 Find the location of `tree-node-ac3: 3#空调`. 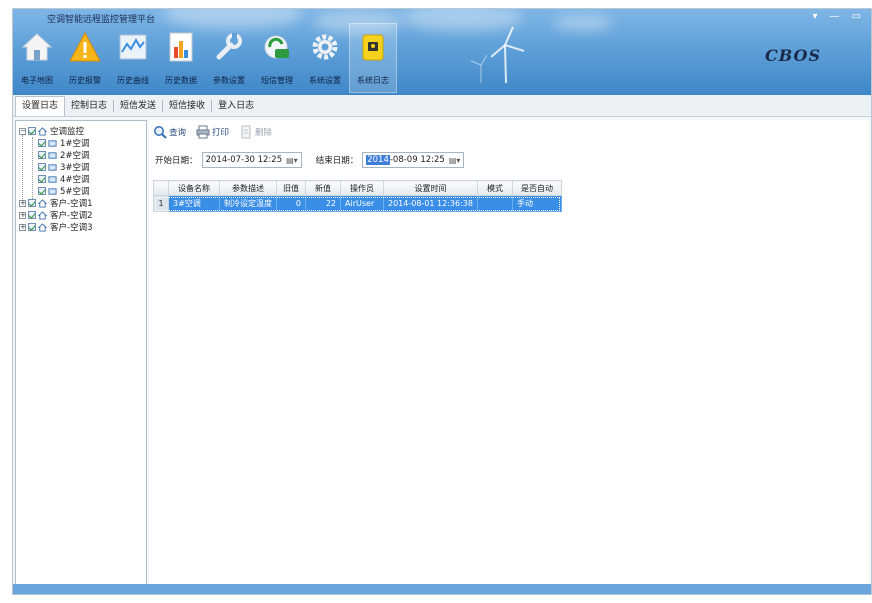

tree-node-ac3: 3#空调 is located at coordinates (81, 167).